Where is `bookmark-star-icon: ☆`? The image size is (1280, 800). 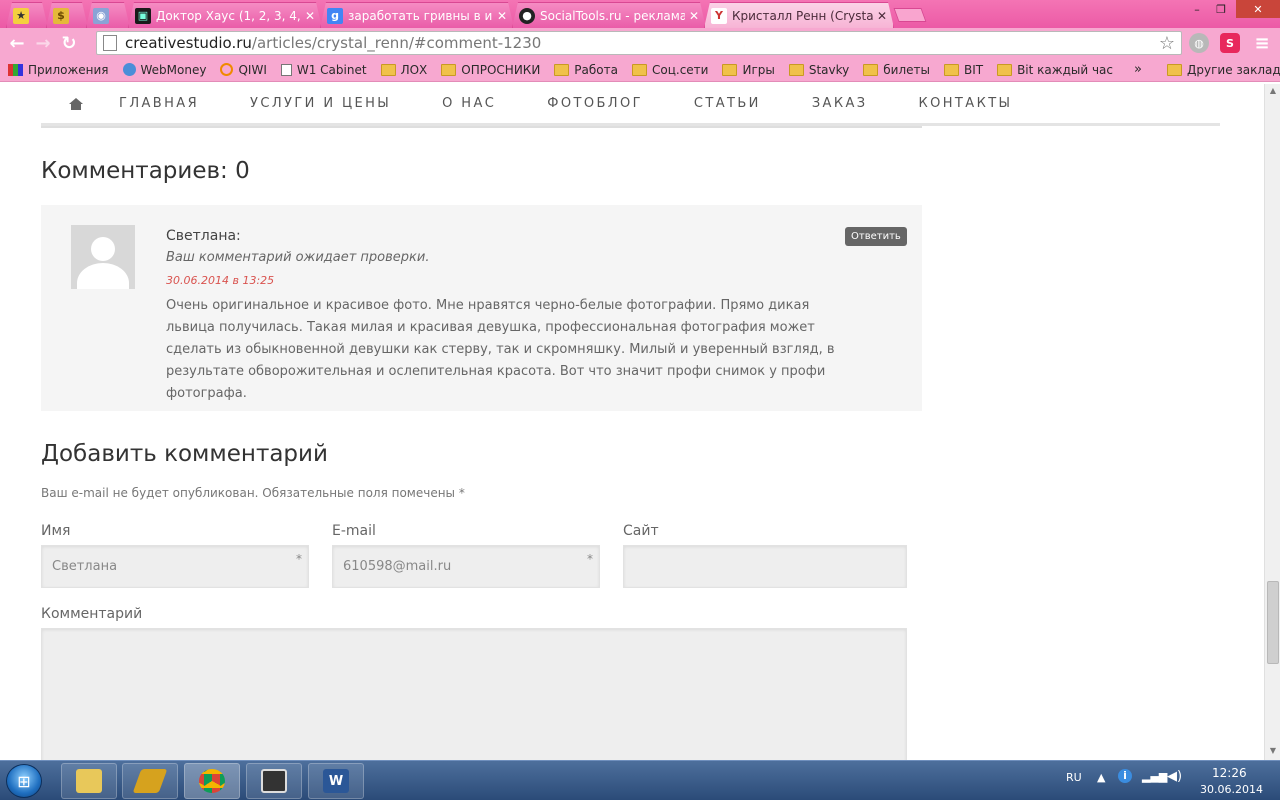 bookmark-star-icon: ☆ is located at coordinates (1167, 43).